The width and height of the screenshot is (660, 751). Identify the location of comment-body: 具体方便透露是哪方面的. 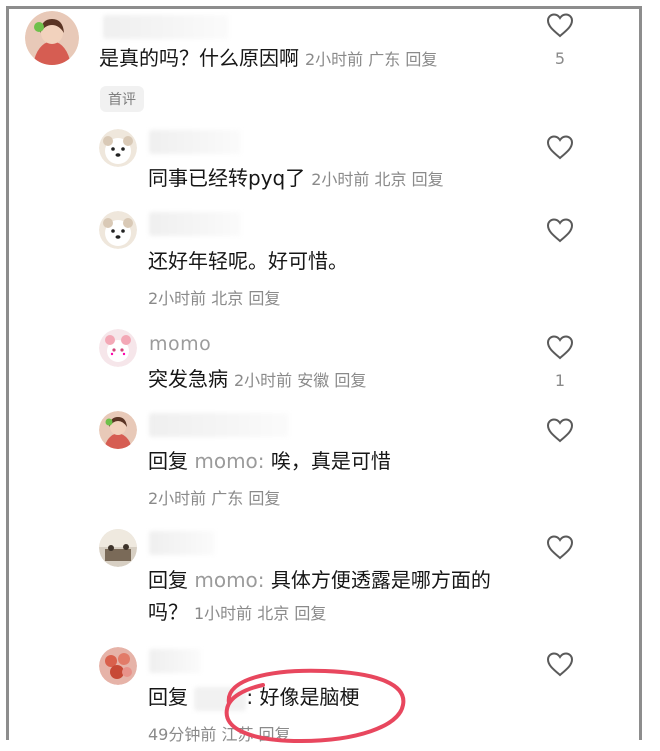
(380, 580).